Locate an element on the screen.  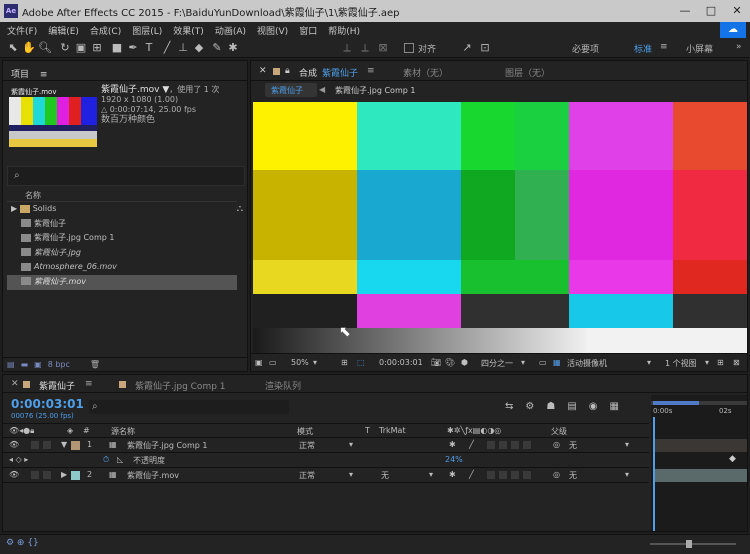
minimize-button: — is located at coordinates (685, 11).